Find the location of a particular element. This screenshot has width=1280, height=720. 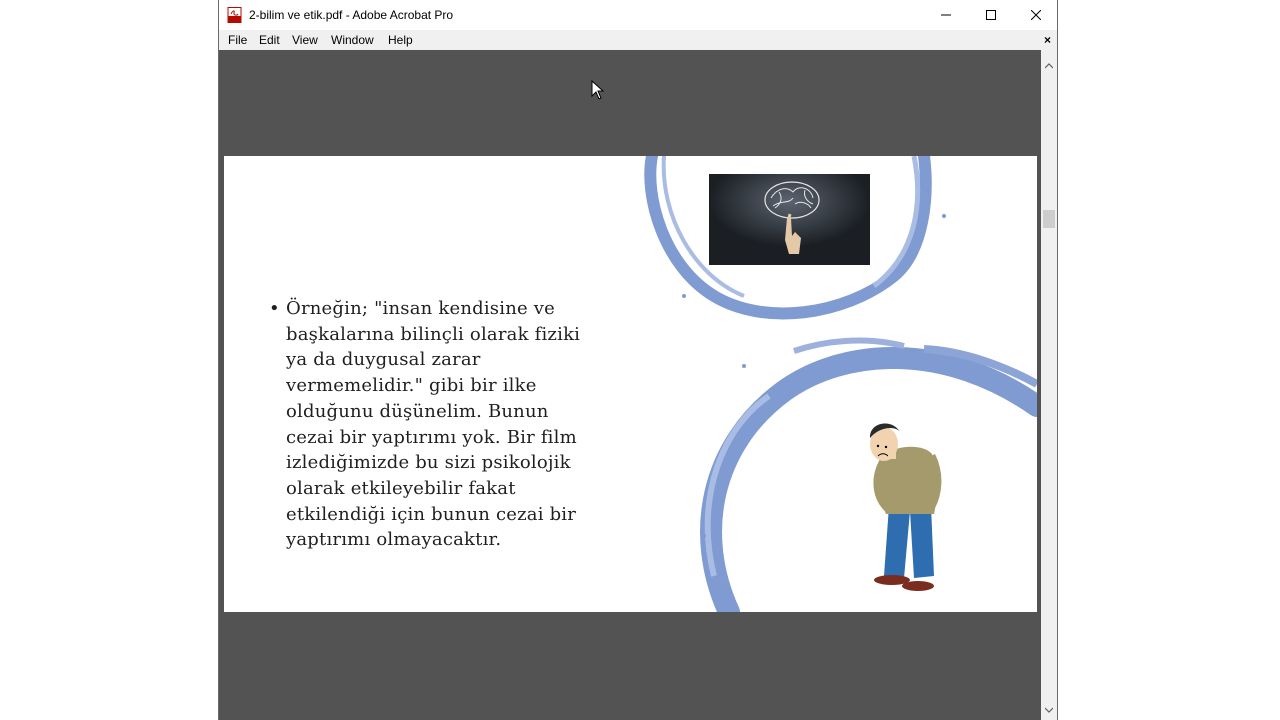

title-bar: 2-bilim ve etik.pdf - Adobe Acrobat Pro is located at coordinates (638, 15).